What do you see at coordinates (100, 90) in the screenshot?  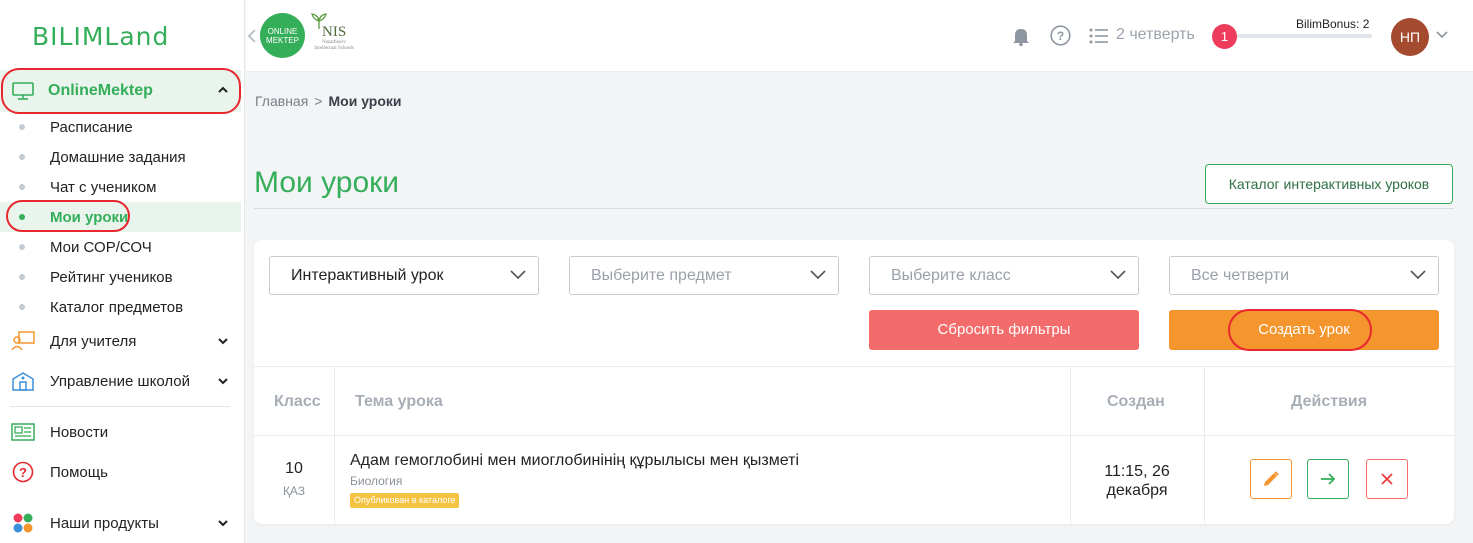 I see `sidebar-item-label: OnlineMektep` at bounding box center [100, 90].